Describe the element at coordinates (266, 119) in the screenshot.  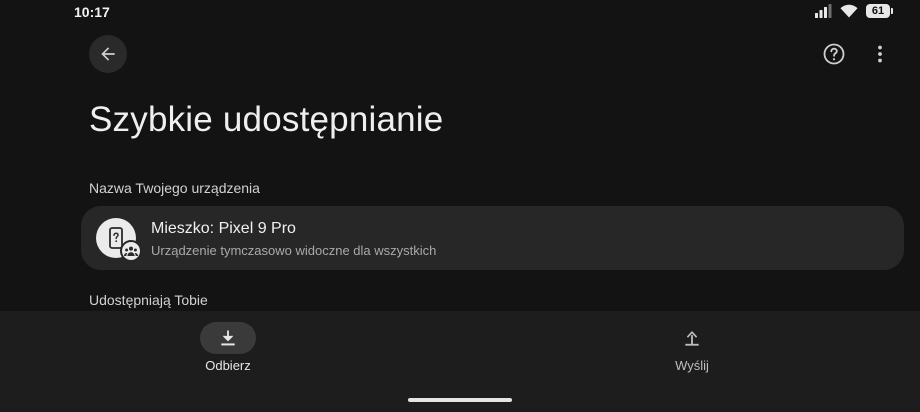
I see `page-title: Szybkie udostępnianie` at that location.